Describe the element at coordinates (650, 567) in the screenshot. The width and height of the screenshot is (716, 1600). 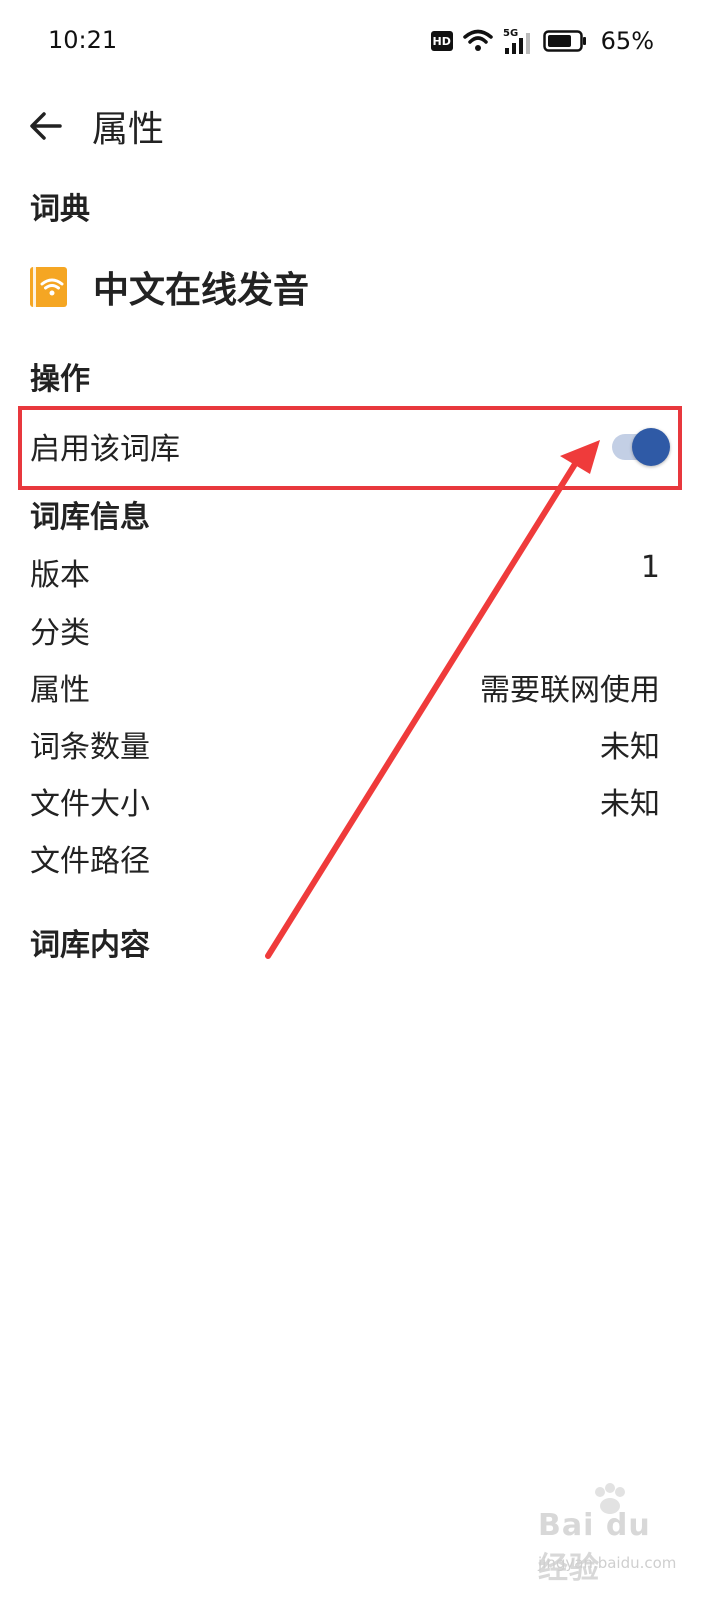
I see `info-value: 1` at that location.